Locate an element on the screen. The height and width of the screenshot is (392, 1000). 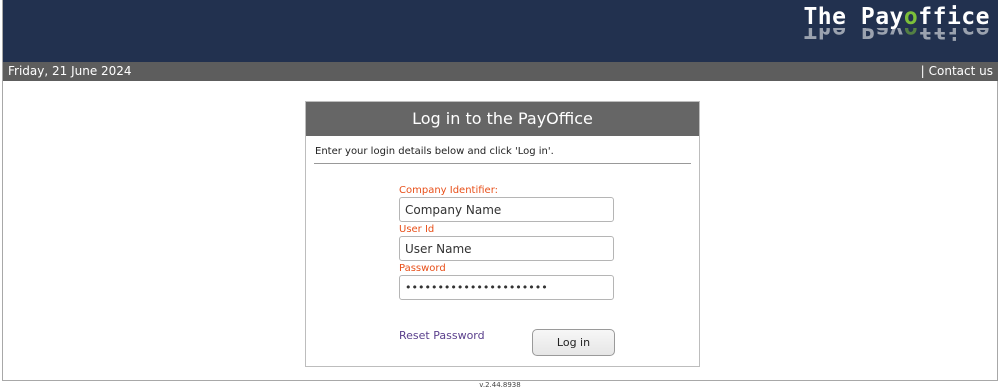
user-id-input is located at coordinates (506, 248).